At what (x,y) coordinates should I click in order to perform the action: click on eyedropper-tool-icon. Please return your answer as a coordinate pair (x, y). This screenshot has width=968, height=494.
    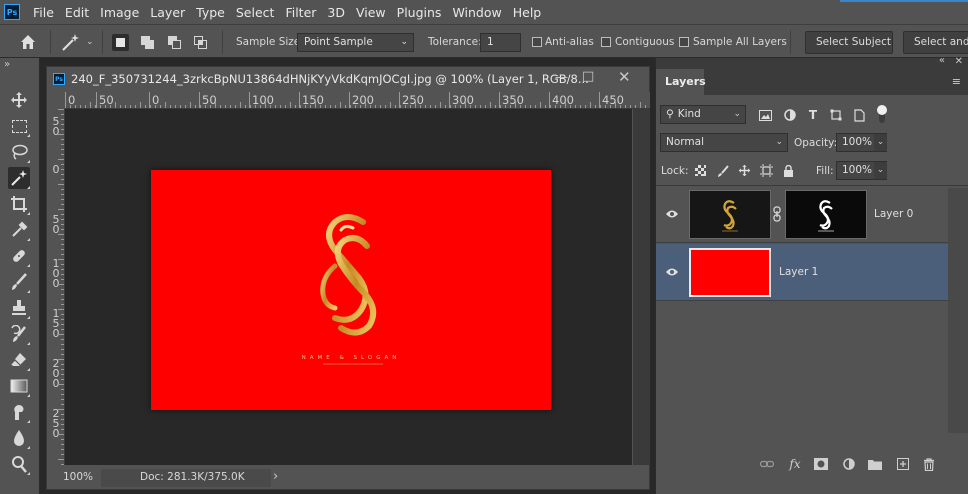
    Looking at the image, I should click on (19, 230).